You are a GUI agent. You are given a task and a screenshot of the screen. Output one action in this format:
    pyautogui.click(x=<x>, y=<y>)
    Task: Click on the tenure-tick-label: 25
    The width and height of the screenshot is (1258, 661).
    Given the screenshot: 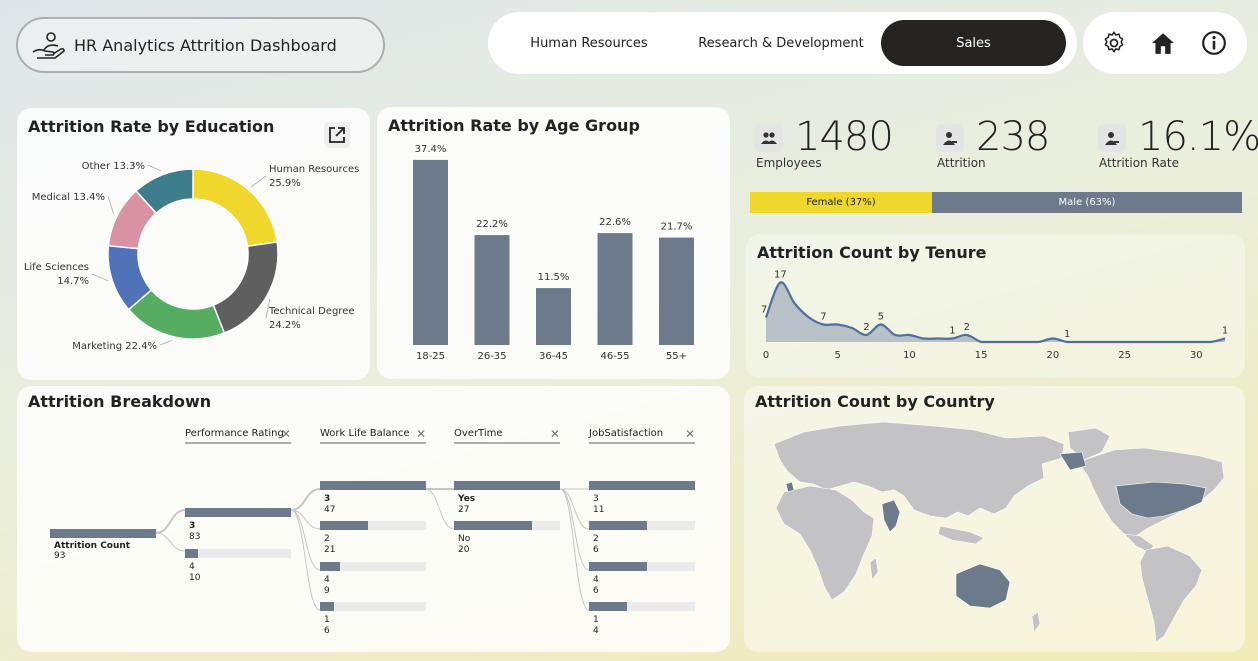 What is the action you would take?
    pyautogui.click(x=1124, y=355)
    